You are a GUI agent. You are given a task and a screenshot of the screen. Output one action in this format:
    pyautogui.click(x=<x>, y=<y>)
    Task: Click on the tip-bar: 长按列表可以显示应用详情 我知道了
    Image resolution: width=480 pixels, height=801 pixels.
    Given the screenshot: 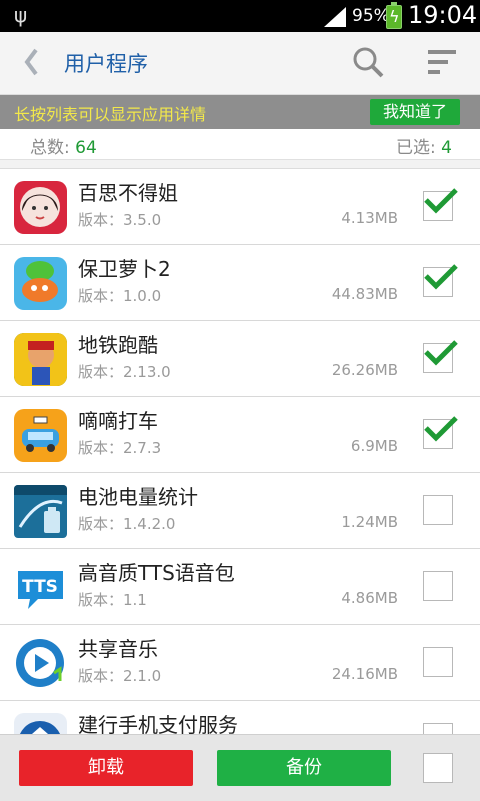 What is the action you would take?
    pyautogui.click(x=240, y=112)
    